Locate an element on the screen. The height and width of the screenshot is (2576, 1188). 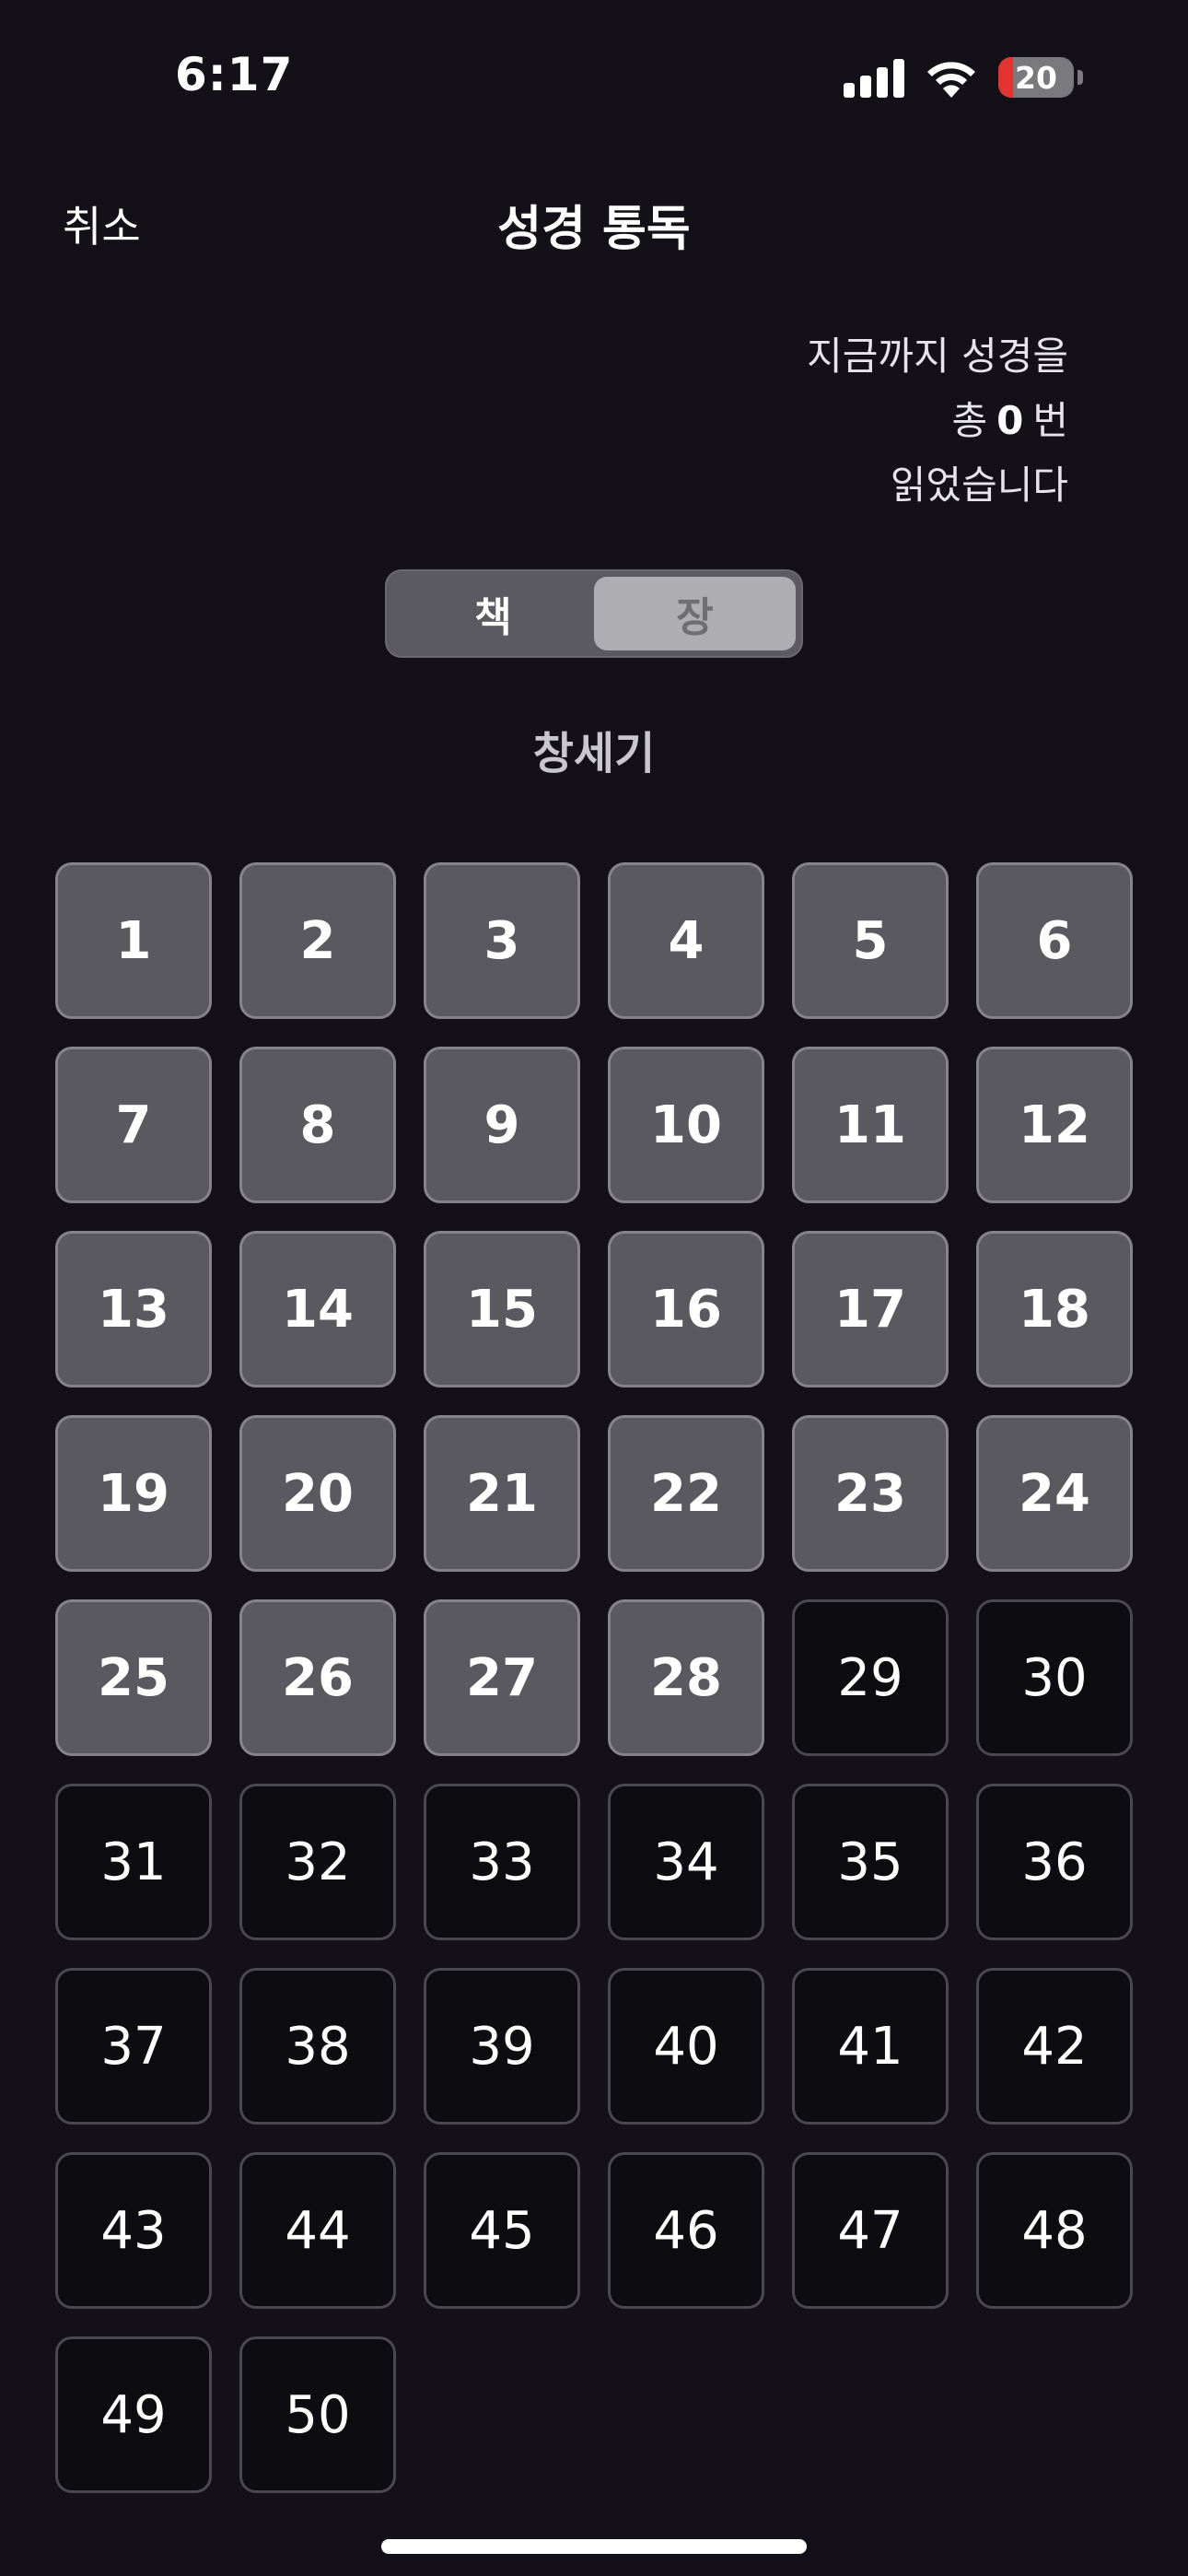
battery-level: 20 is located at coordinates (1036, 77).